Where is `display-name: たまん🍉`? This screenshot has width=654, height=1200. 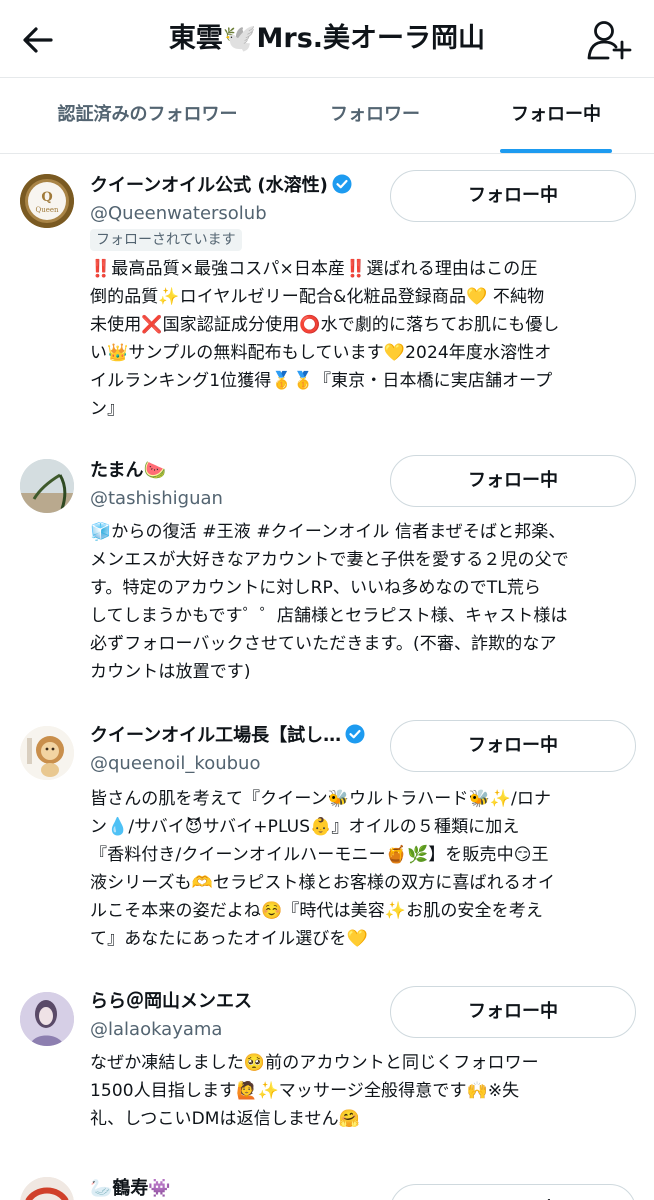 display-name: たまん🍉 is located at coordinates (128, 471).